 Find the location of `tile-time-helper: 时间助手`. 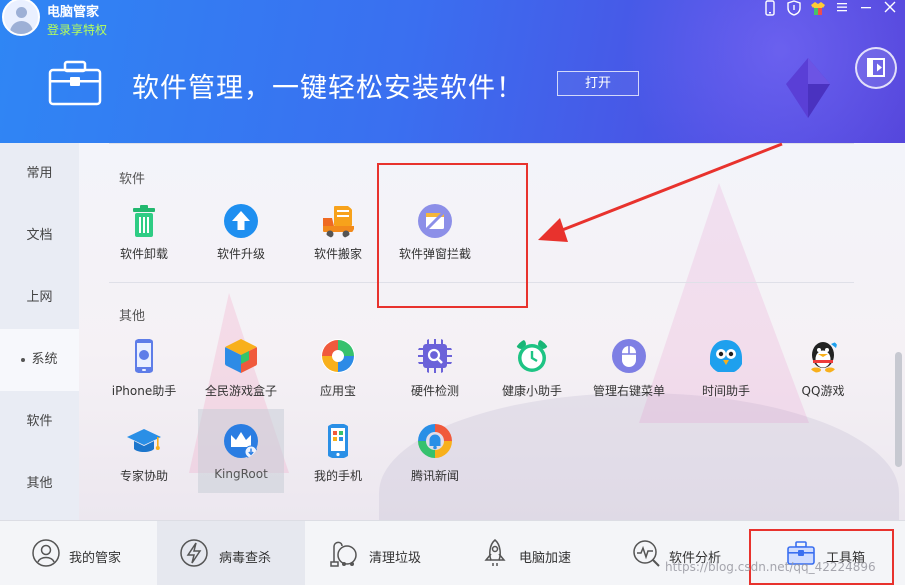

tile-time-helper: 时间助手 is located at coordinates (726, 380).